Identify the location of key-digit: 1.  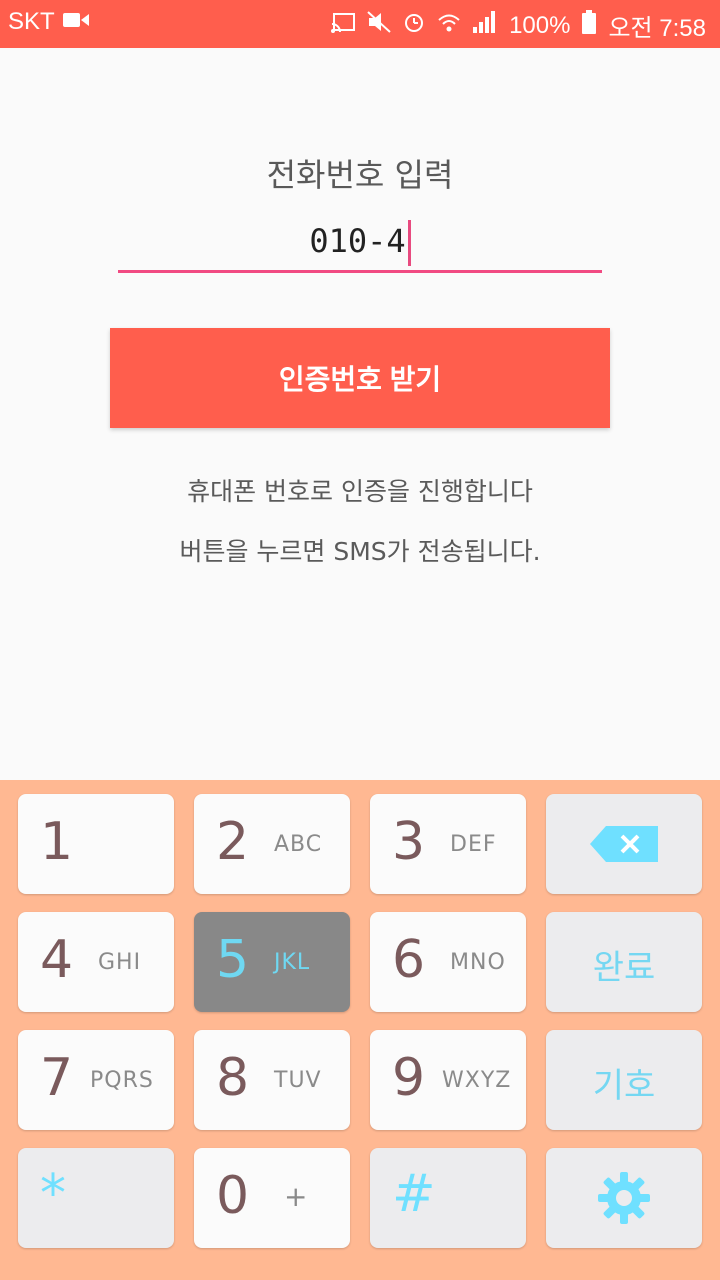
(57, 842).